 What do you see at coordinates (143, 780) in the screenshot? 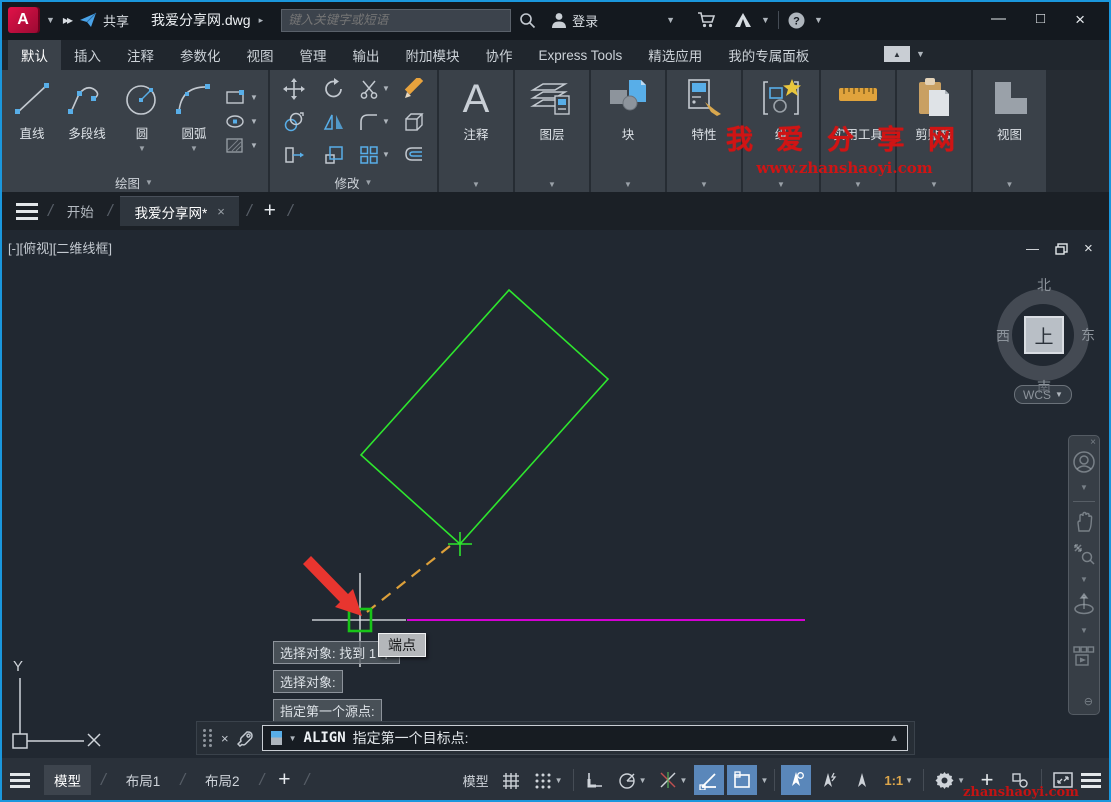
I see `tab-layout1: 布局1` at bounding box center [143, 780].